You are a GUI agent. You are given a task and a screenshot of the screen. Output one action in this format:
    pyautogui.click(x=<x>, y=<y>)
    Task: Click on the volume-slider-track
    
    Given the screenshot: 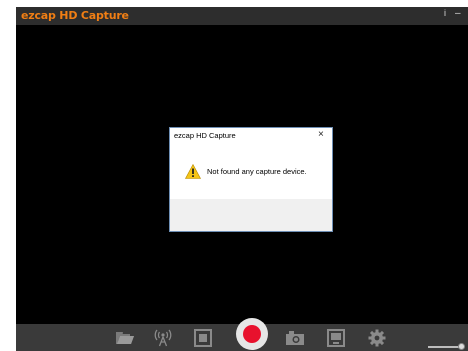 What is the action you would take?
    pyautogui.click(x=445, y=347)
    